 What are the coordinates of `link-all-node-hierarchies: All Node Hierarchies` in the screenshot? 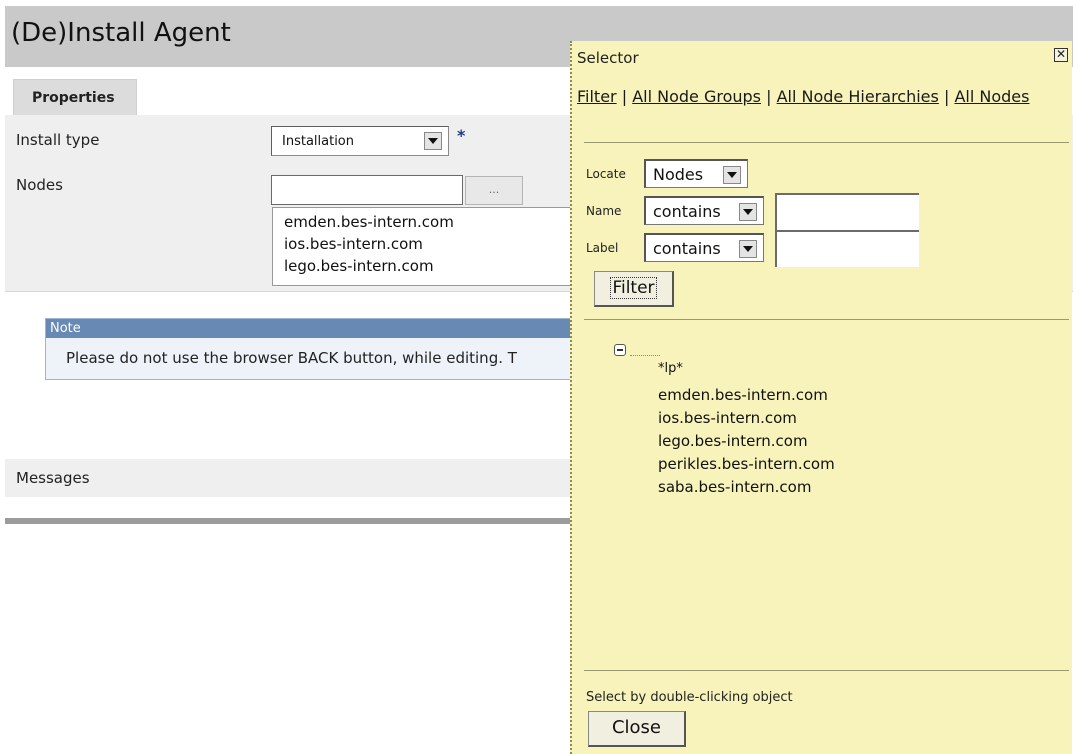 It's located at (858, 96).